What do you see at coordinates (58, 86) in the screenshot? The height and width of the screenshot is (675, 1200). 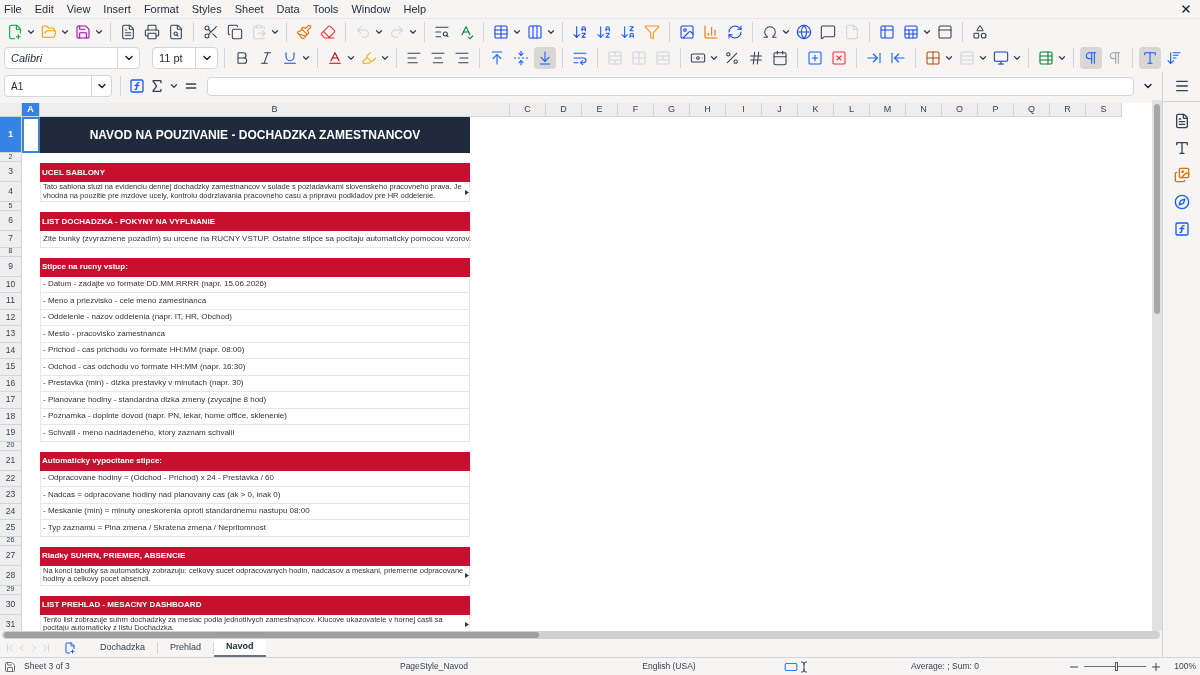 I see `name-box: A1` at bounding box center [58, 86].